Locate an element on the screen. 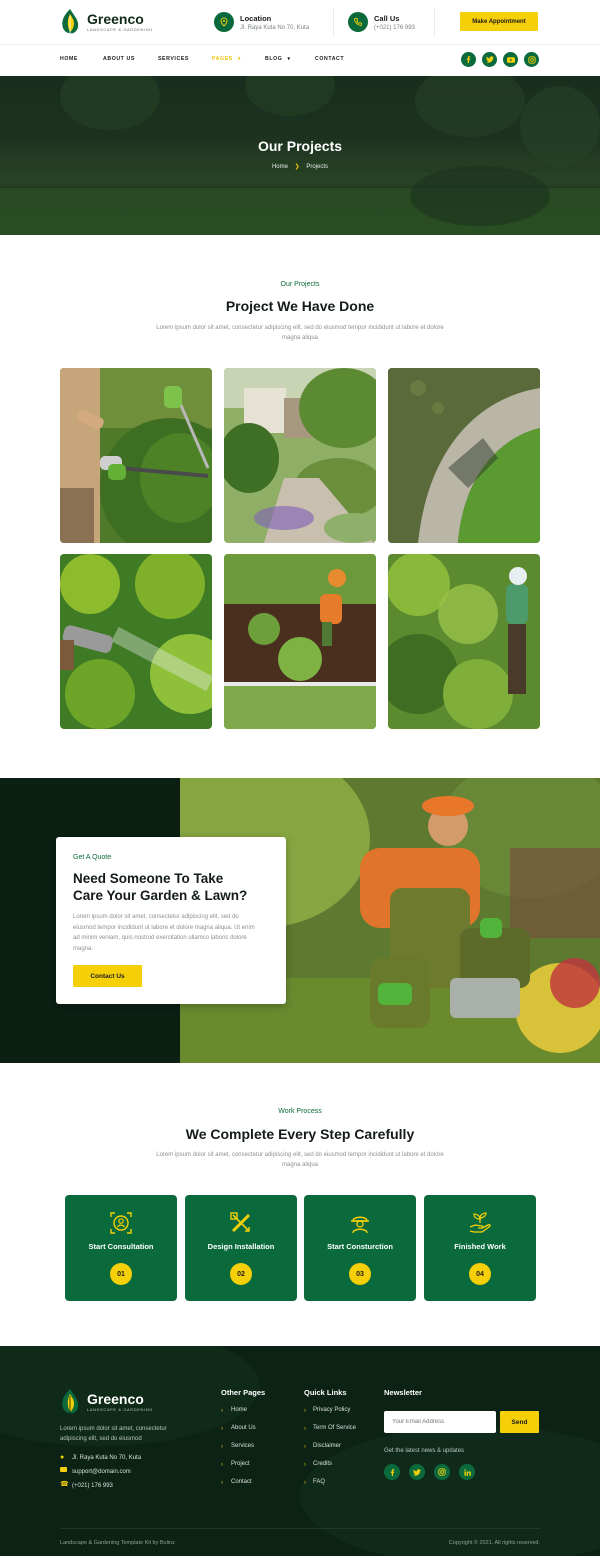 The image size is (600, 1556). breadcrumb-current: Projects is located at coordinates (317, 167).